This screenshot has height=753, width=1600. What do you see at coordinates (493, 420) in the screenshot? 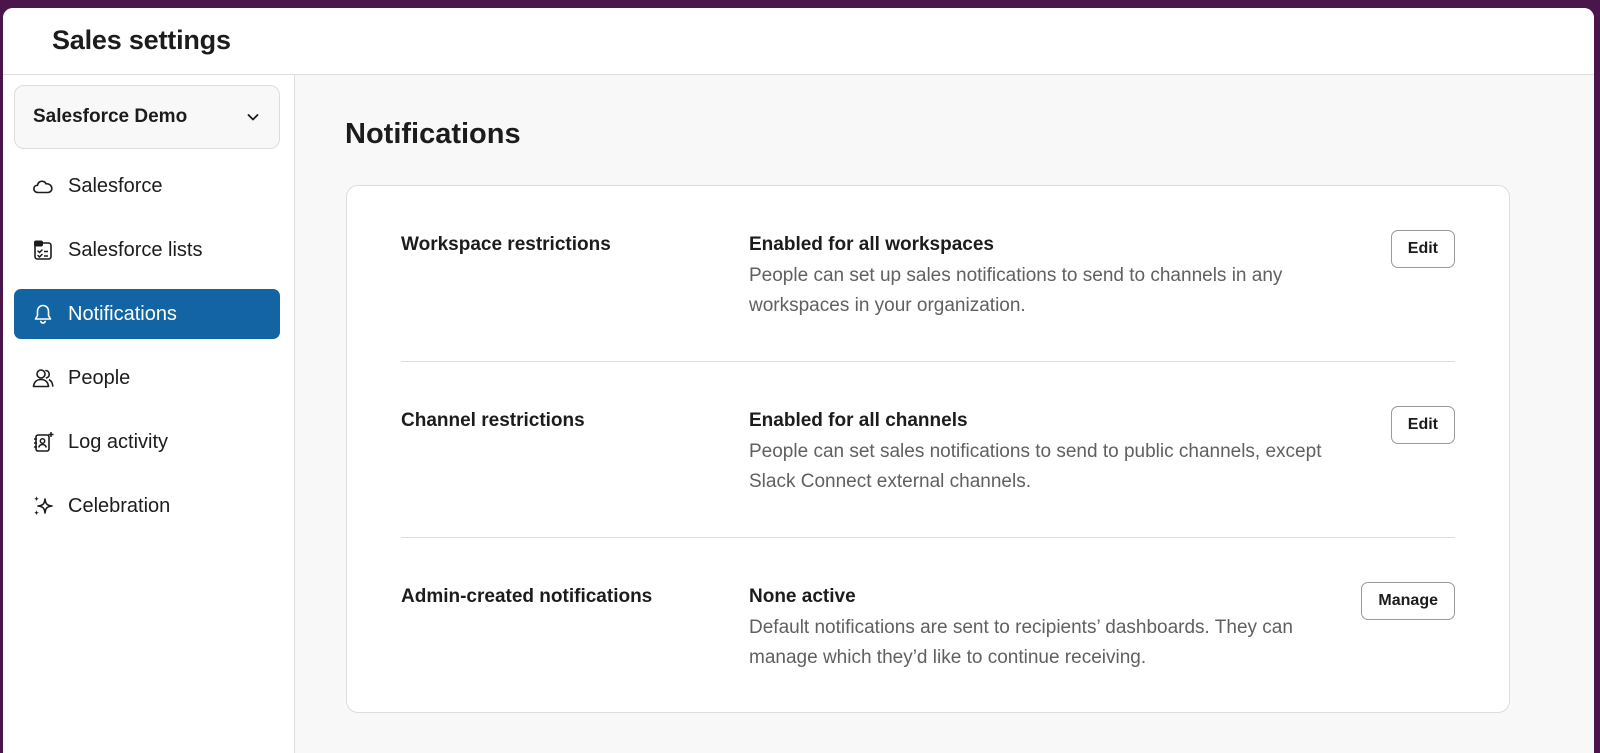
I see `row-label: Channel restrictions` at bounding box center [493, 420].